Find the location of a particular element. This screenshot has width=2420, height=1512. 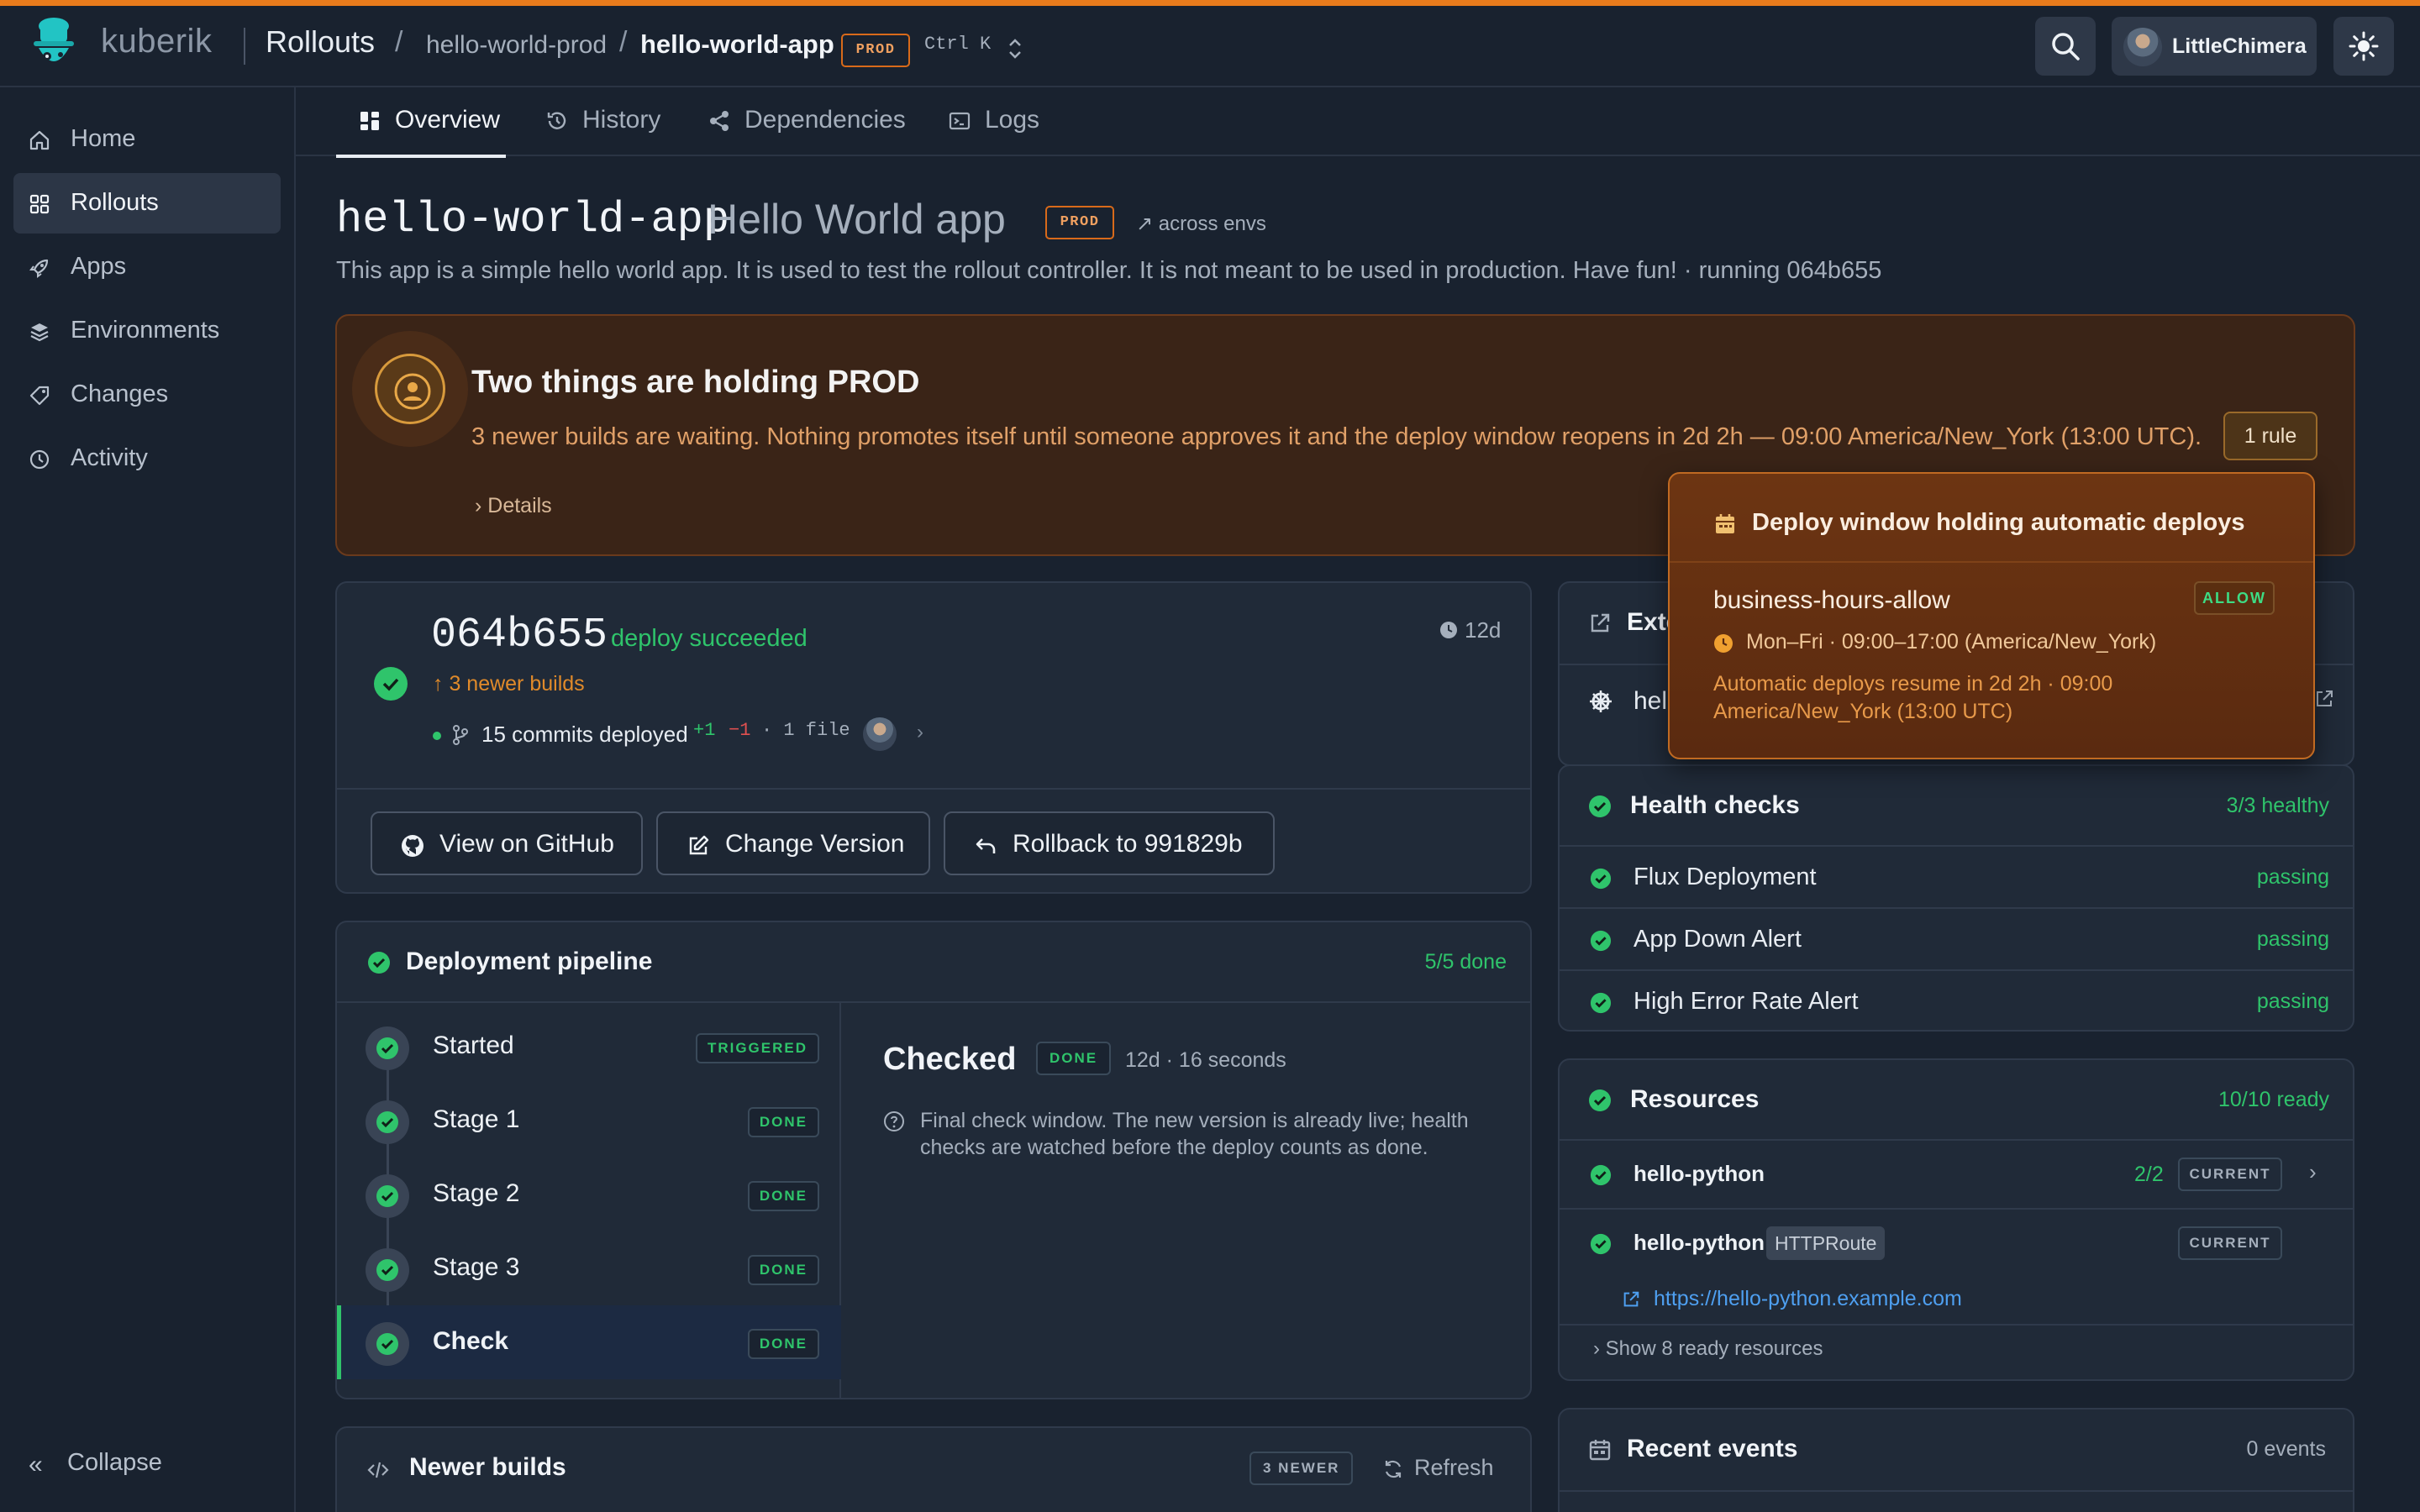

chevron-up-down-icon is located at coordinates (1015, 48).